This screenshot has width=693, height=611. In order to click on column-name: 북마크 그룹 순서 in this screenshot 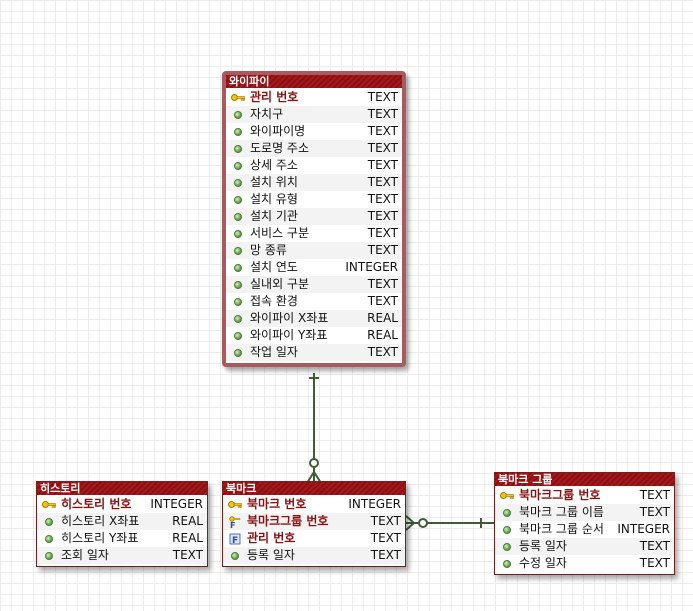, I will do `click(561, 529)`.